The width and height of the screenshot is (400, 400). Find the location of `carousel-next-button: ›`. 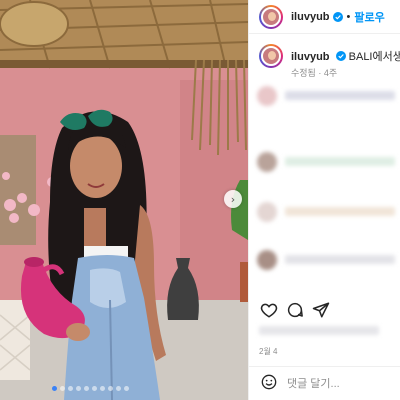

carousel-next-button: › is located at coordinates (233, 199).